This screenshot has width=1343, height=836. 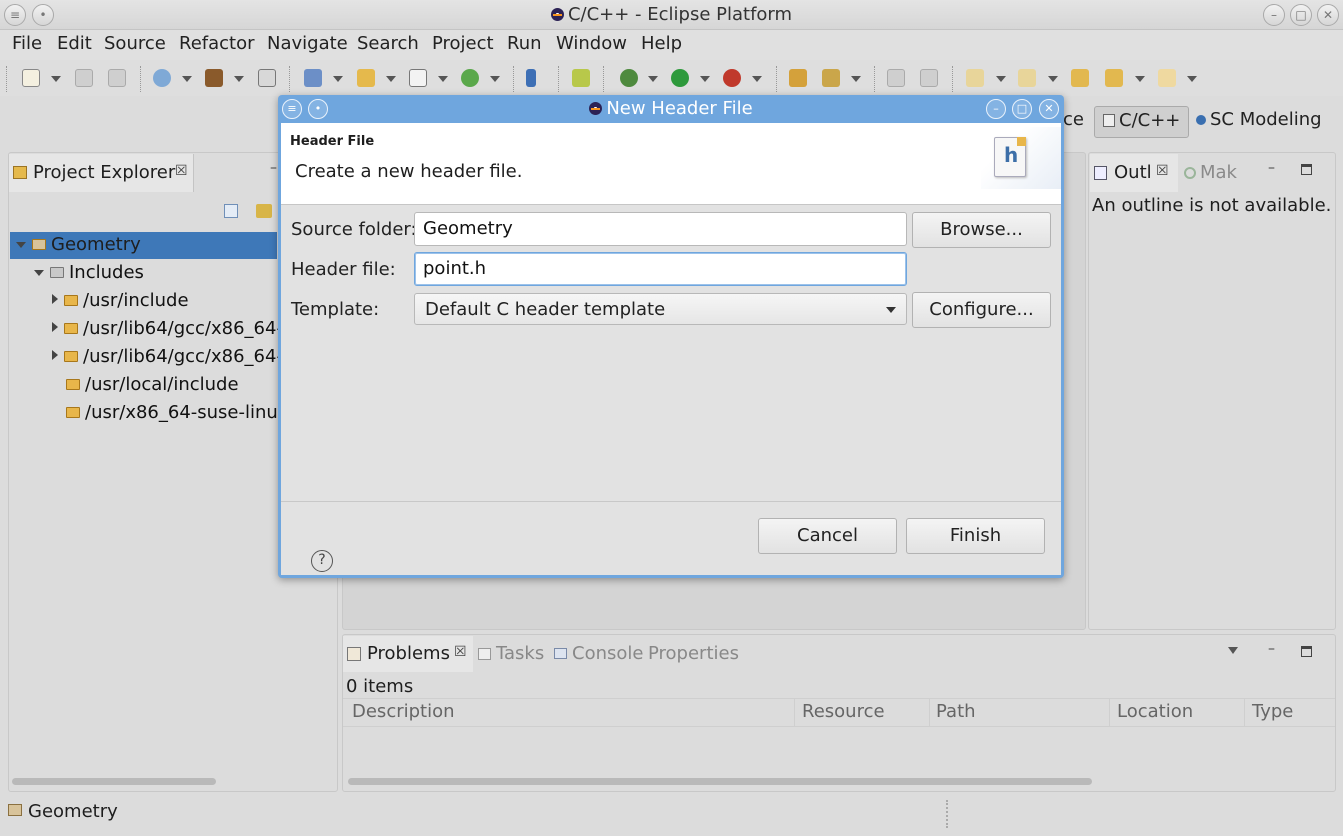 What do you see at coordinates (695, 654) in the screenshot?
I see `tab-properties: Properties` at bounding box center [695, 654].